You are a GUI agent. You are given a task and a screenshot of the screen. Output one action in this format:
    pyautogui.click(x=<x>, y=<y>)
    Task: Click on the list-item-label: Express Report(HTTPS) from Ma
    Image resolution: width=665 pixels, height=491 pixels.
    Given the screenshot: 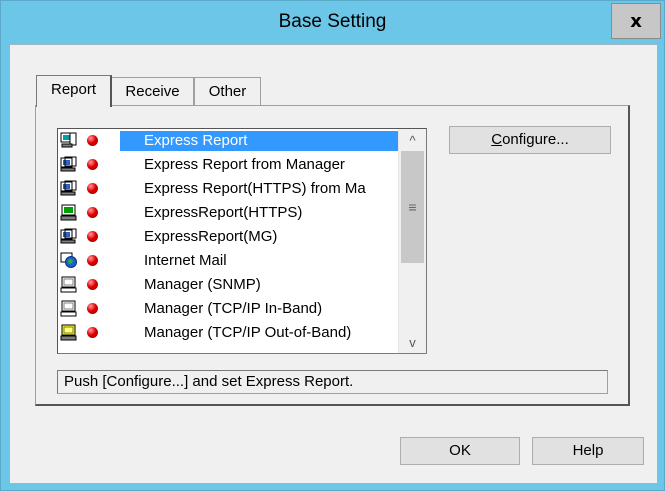 What is the action you would take?
    pyautogui.click(x=255, y=188)
    